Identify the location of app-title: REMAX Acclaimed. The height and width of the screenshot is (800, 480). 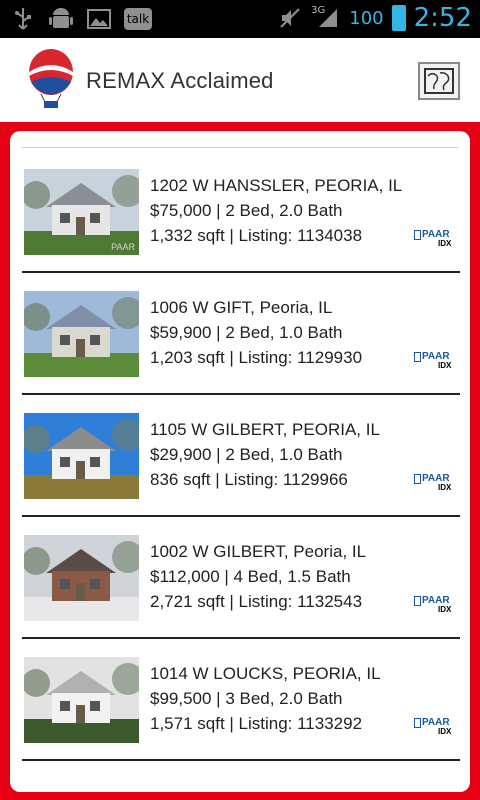
(180, 80).